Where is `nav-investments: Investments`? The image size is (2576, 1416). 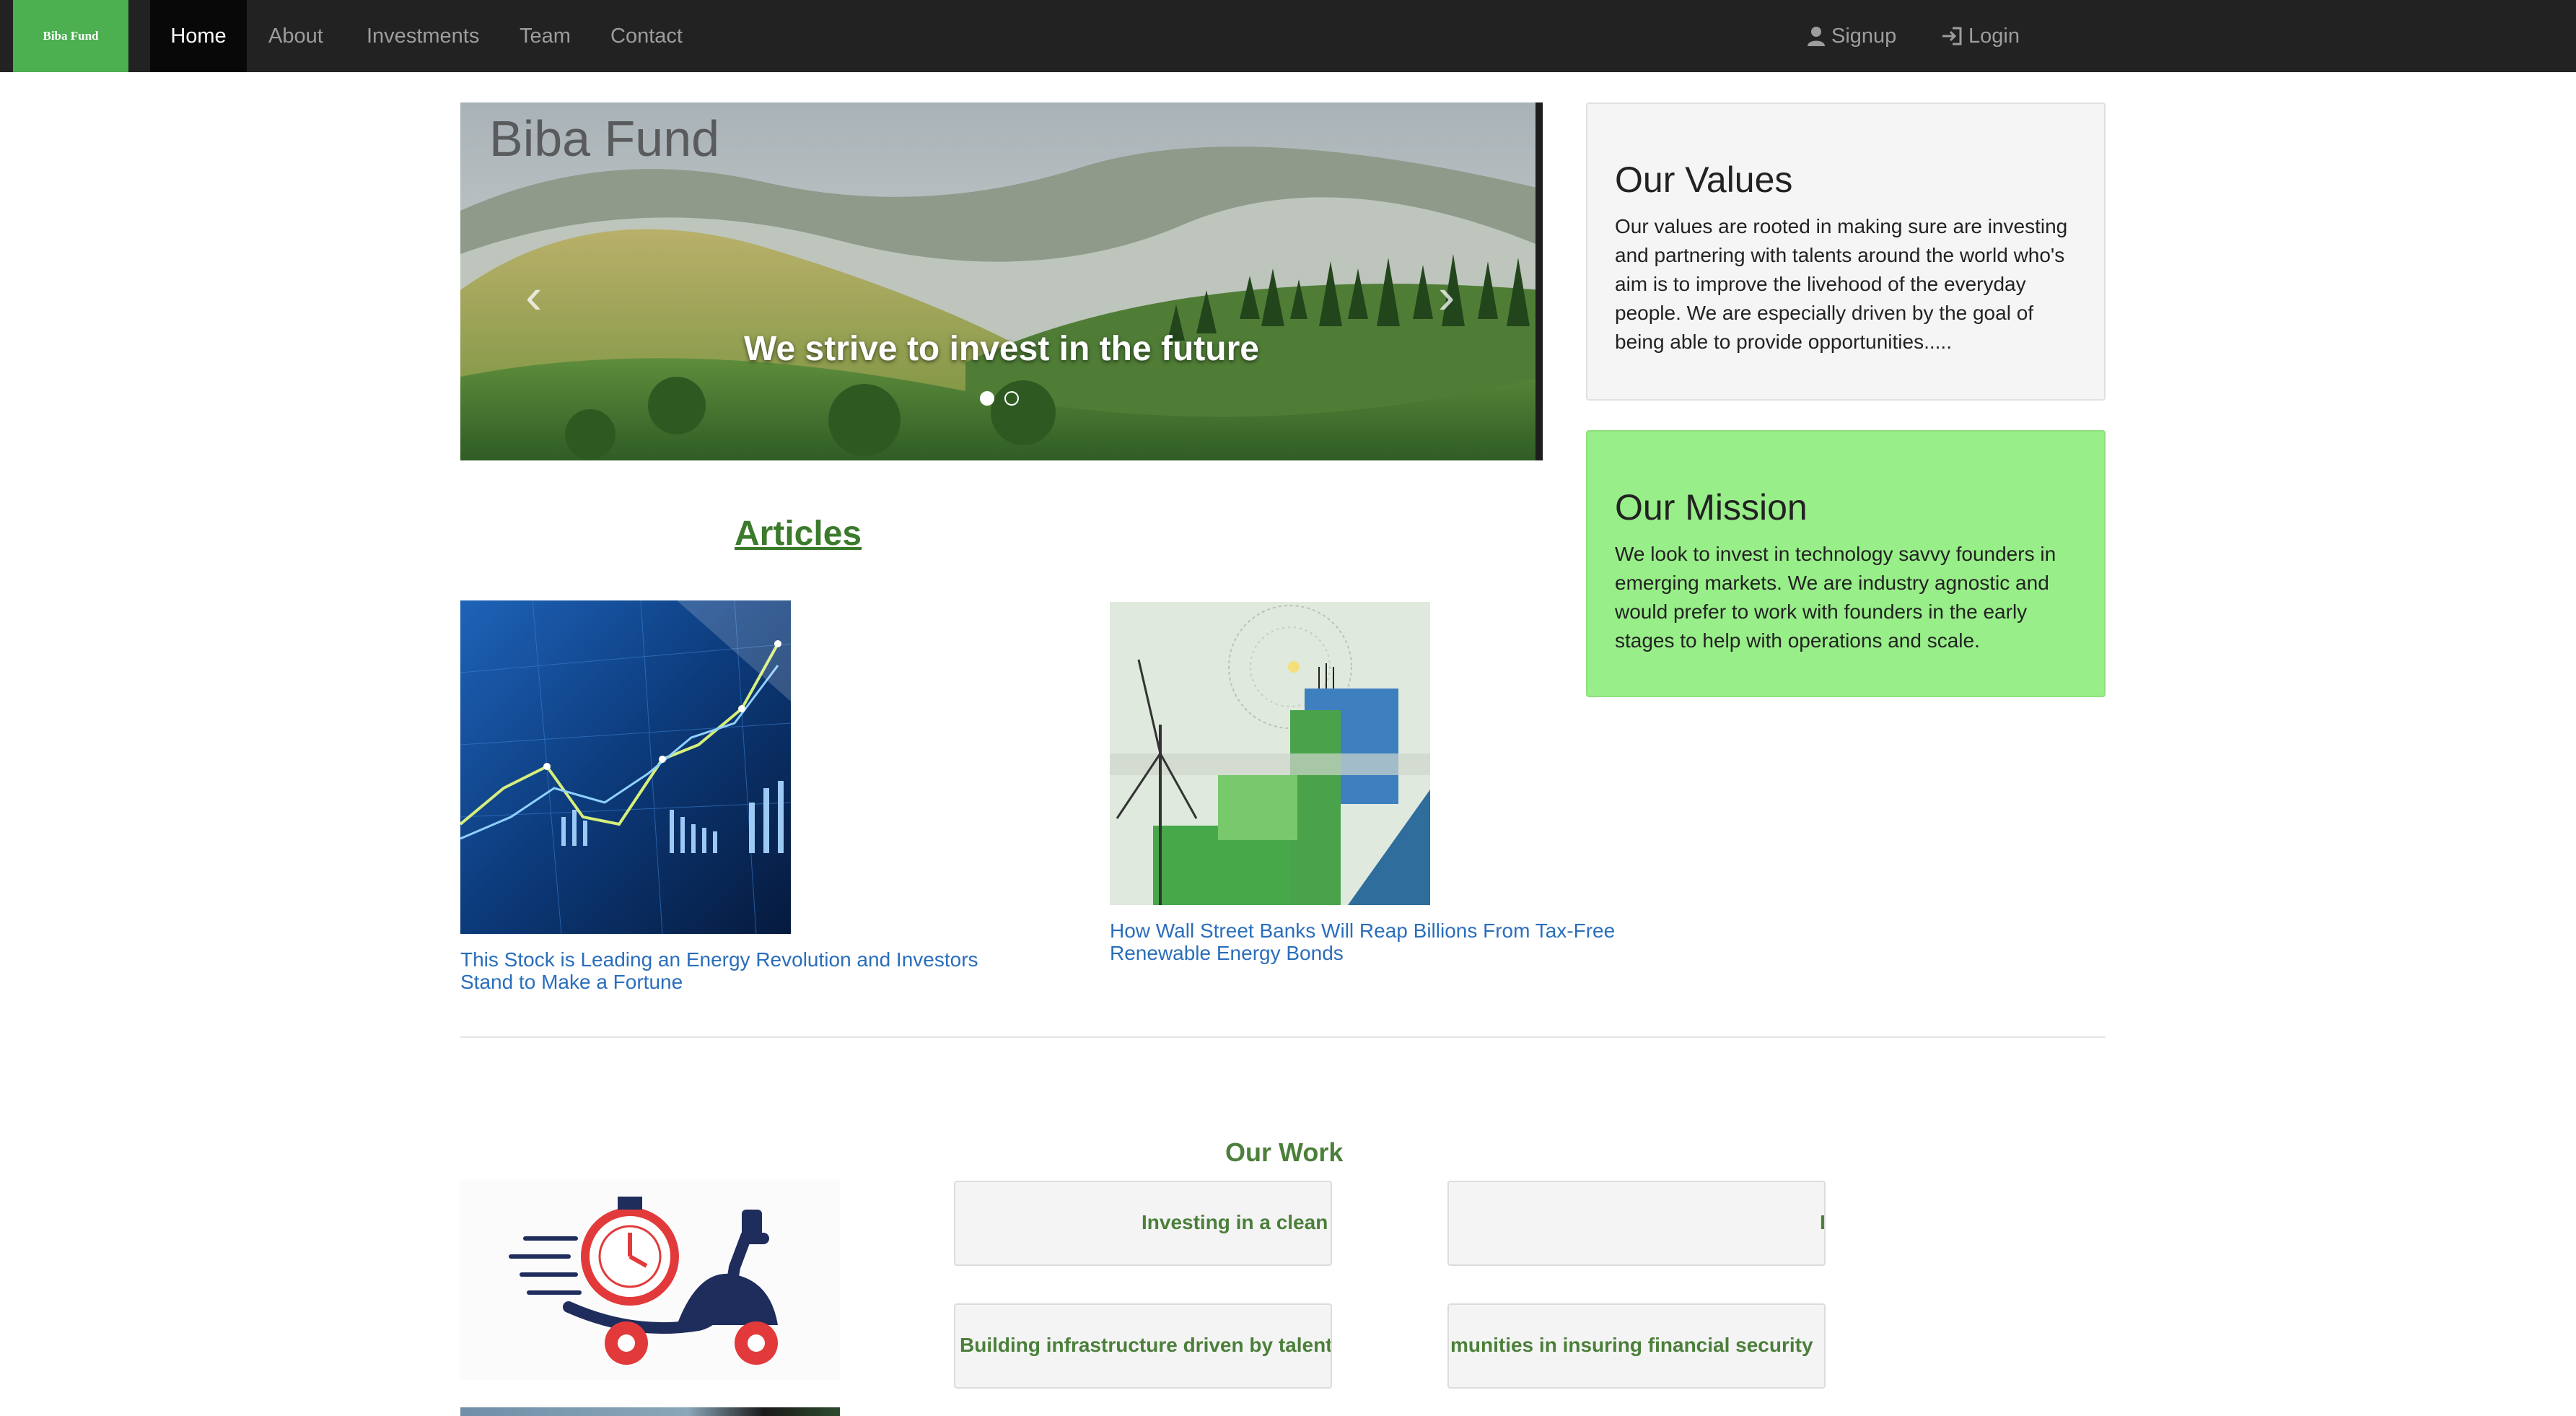
nav-investments: Investments is located at coordinates (423, 36).